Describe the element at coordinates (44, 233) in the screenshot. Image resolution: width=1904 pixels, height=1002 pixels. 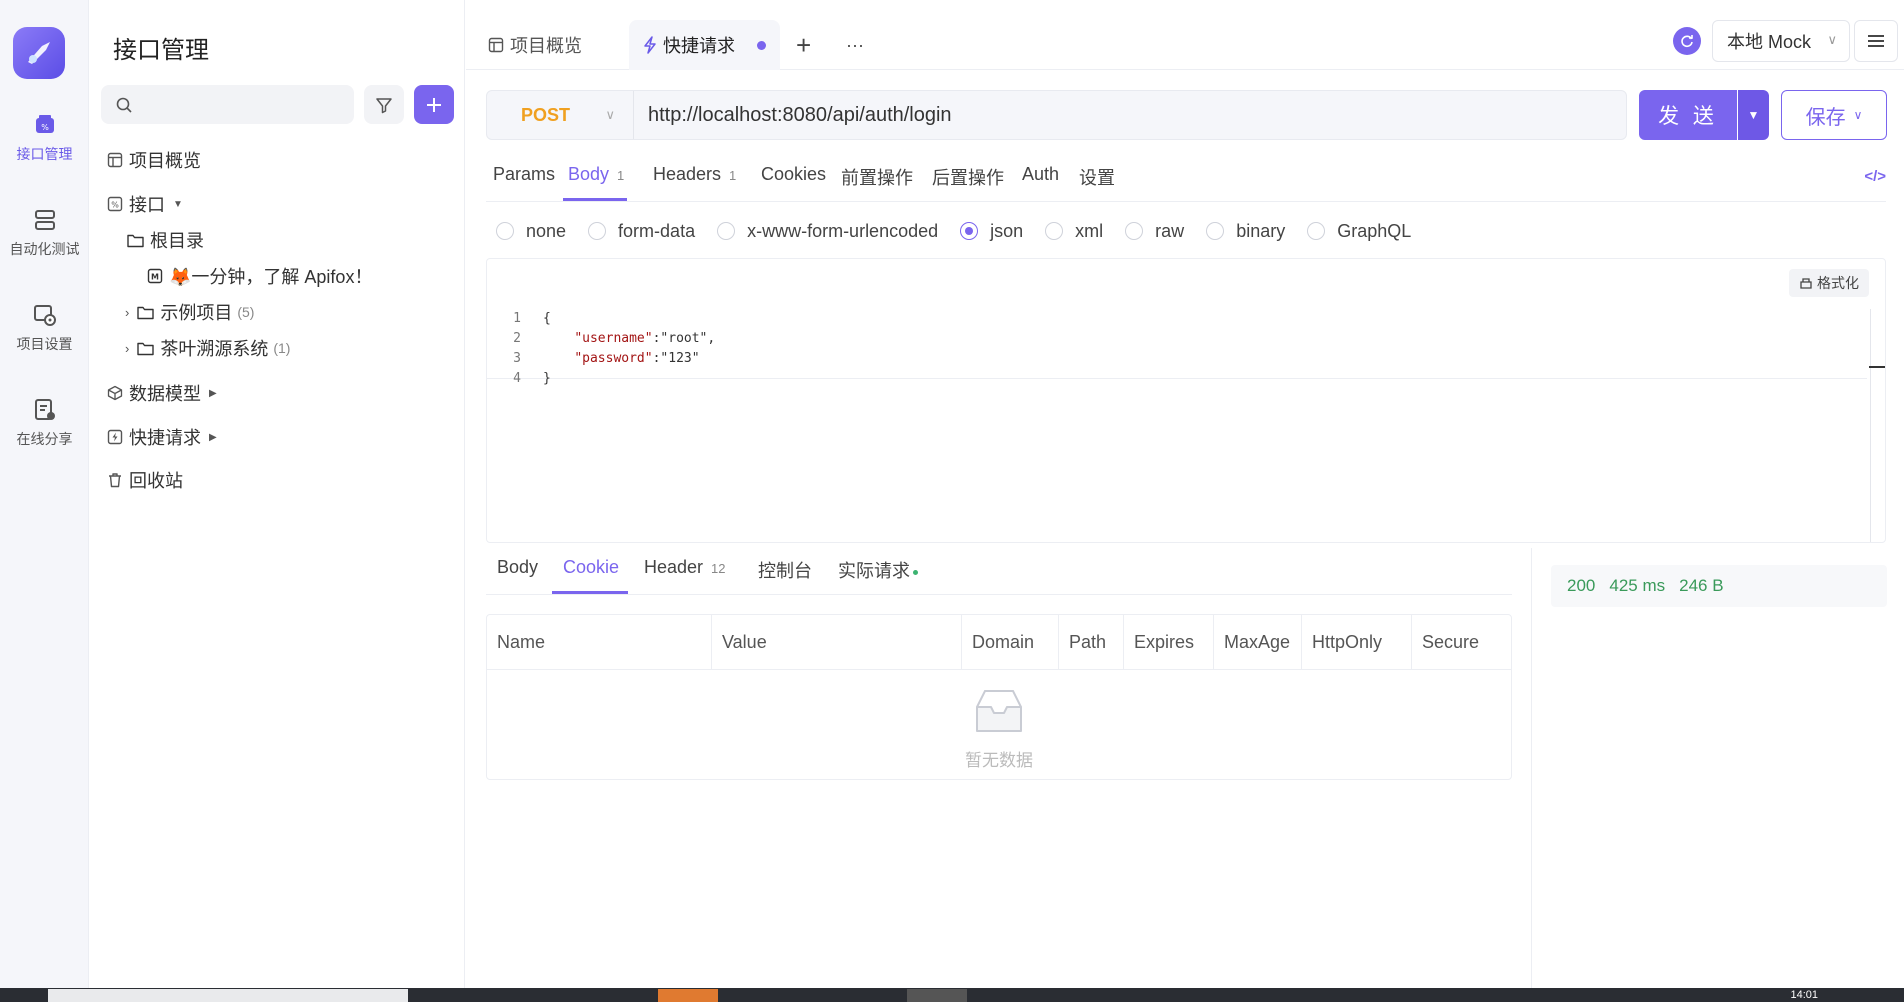
I see `rail-item-automation: 自动化测试` at that location.